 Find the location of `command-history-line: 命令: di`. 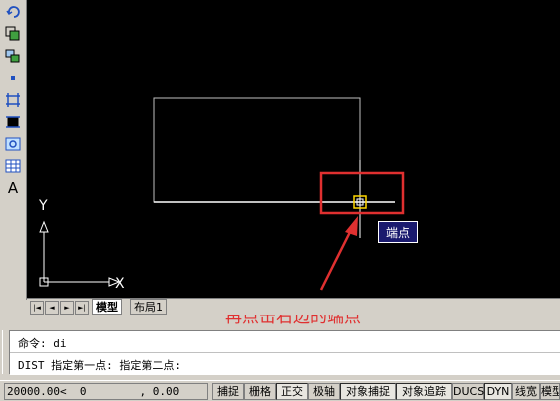

command-history-line: 命令: di is located at coordinates (42, 343).